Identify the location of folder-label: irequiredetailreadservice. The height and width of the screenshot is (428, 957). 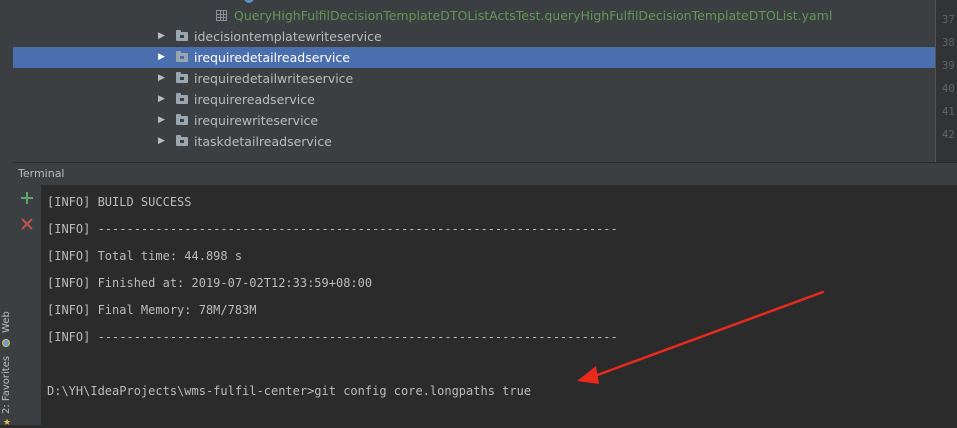
(272, 57).